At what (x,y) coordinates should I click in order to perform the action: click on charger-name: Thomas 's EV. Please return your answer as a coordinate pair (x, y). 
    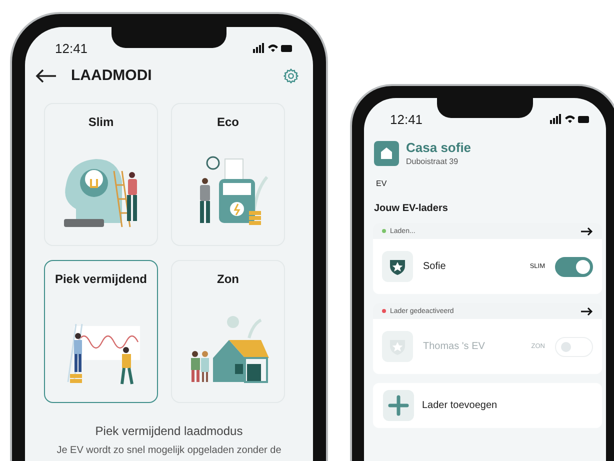
    Looking at the image, I should click on (454, 346).